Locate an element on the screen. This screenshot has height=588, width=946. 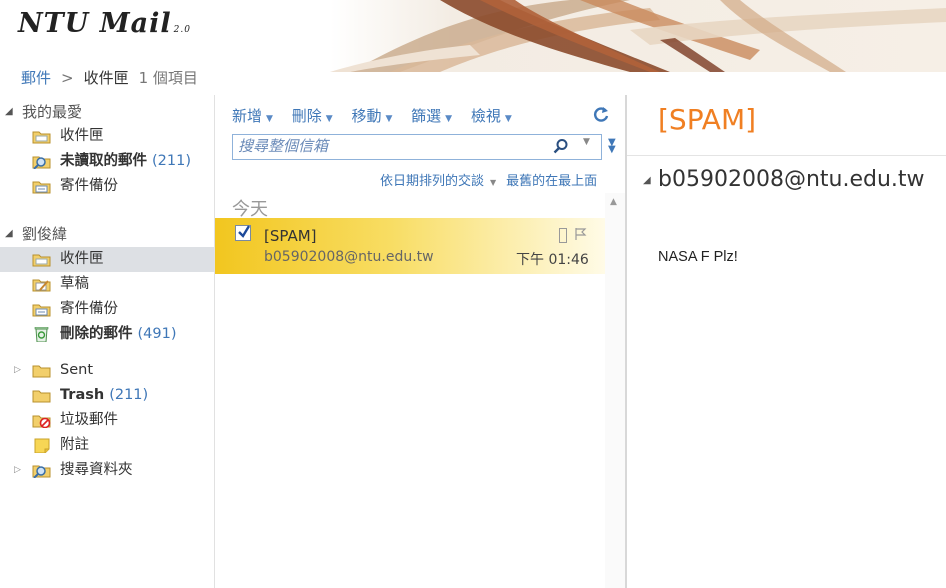
reading-subject: [SPAM] is located at coordinates (707, 119).